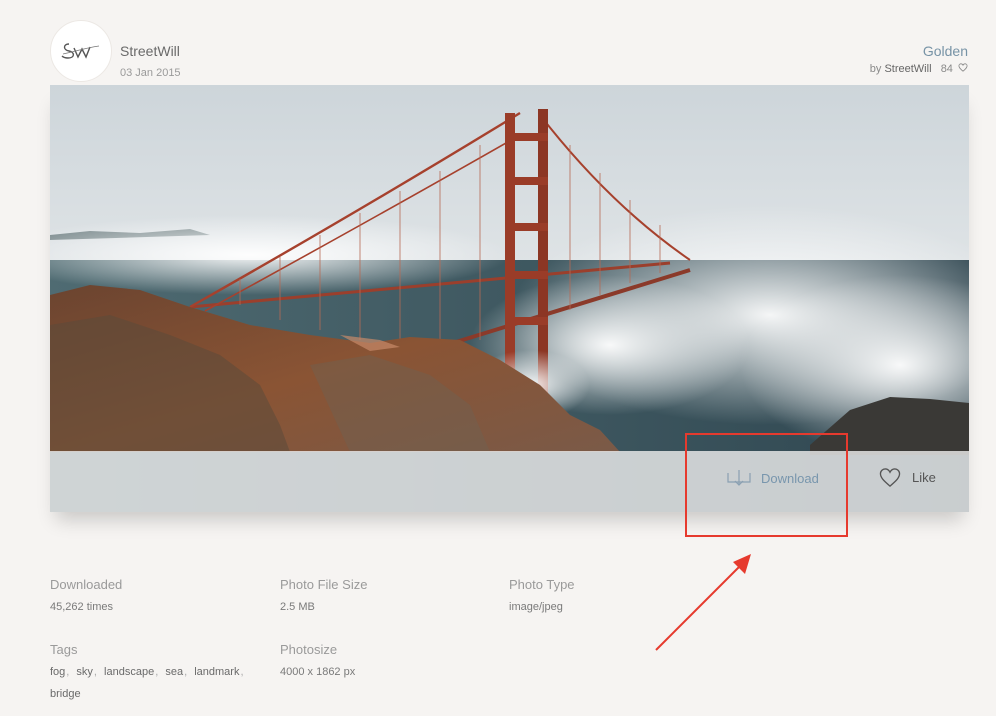  Describe the element at coordinates (324, 584) in the screenshot. I see `file-size-label: Photo File Size` at that location.